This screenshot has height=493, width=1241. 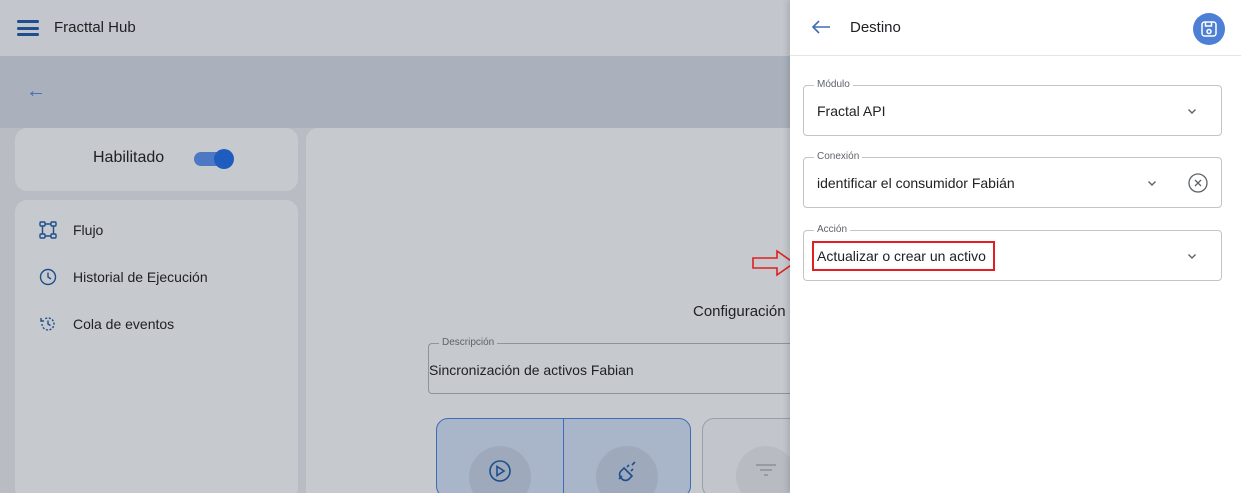 What do you see at coordinates (88, 230) in the screenshot?
I see `sidebar-item-label: Flujo` at bounding box center [88, 230].